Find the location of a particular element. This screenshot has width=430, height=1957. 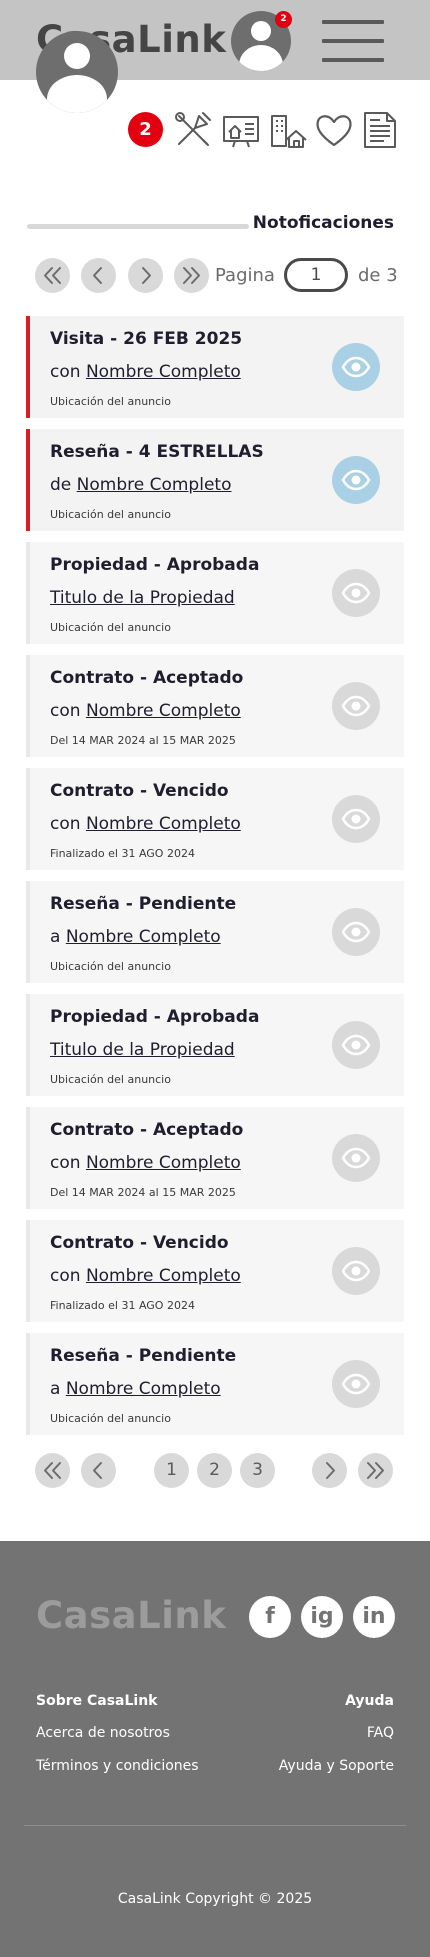

footer-link-faq: FAQ is located at coordinates (380, 1733).